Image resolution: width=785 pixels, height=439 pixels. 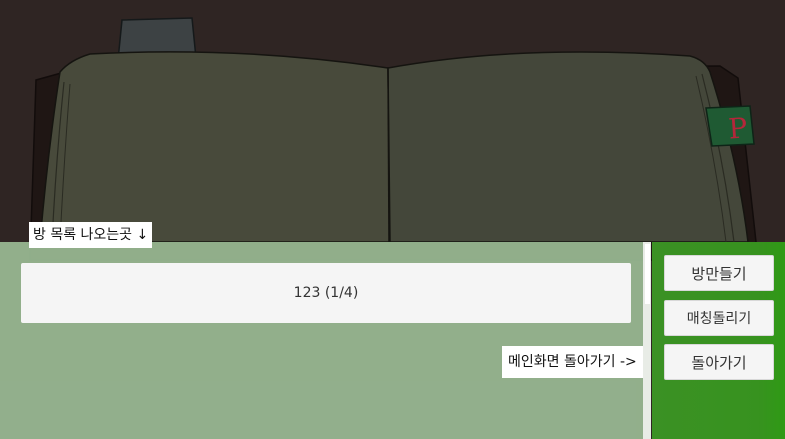 What do you see at coordinates (647, 274) in the screenshot?
I see `room-list-scroll-thumb` at bounding box center [647, 274].